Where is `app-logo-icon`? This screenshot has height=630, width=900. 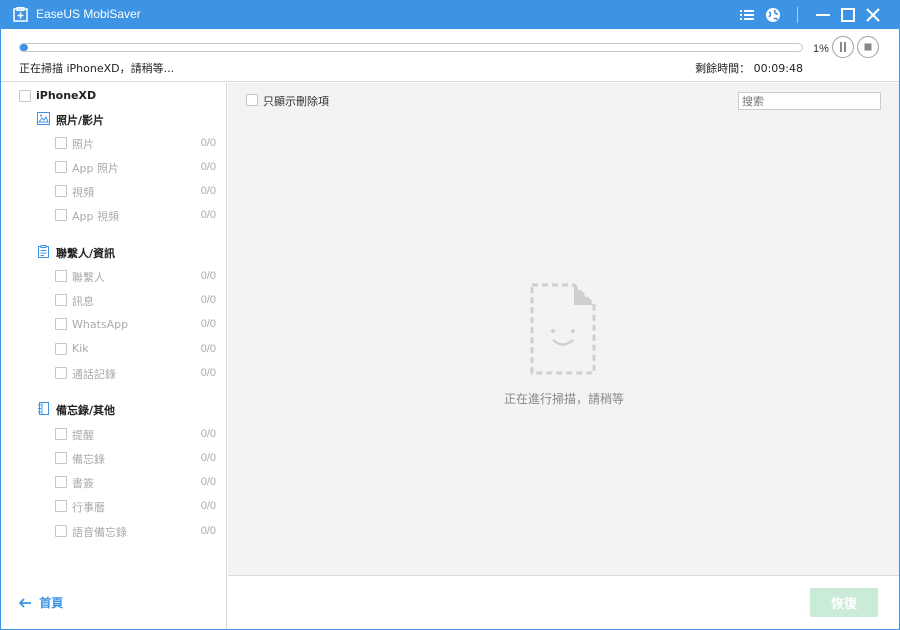
app-logo-icon is located at coordinates (20, 14).